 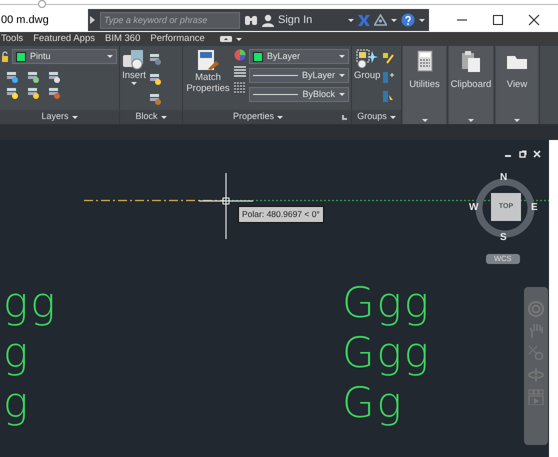 What do you see at coordinates (134, 60) in the screenshot?
I see `insert-block-icon` at bounding box center [134, 60].